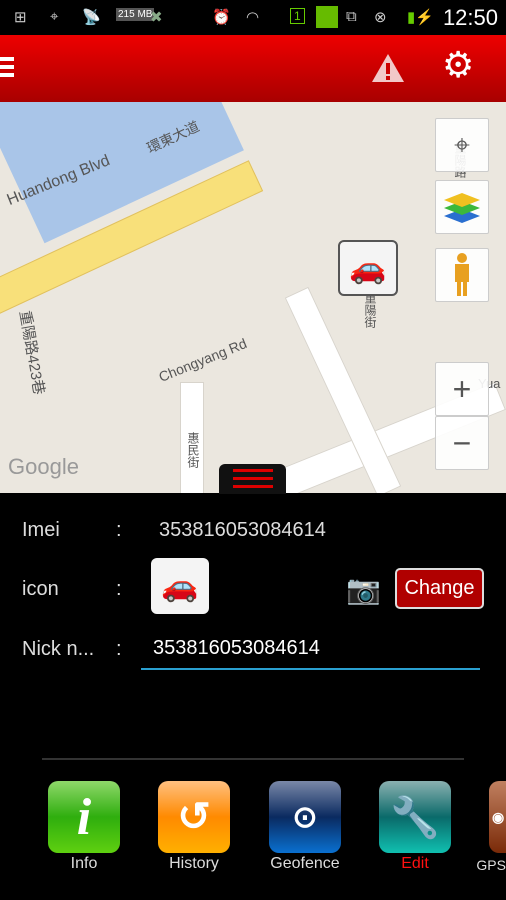  Describe the element at coordinates (327, 17) in the screenshot. I see `signal-icon` at that location.